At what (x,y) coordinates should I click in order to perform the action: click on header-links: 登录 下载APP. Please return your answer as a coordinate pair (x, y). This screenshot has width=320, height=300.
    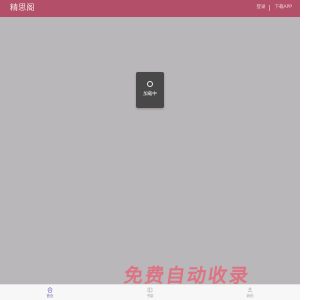
    Looking at the image, I should click on (274, 8).